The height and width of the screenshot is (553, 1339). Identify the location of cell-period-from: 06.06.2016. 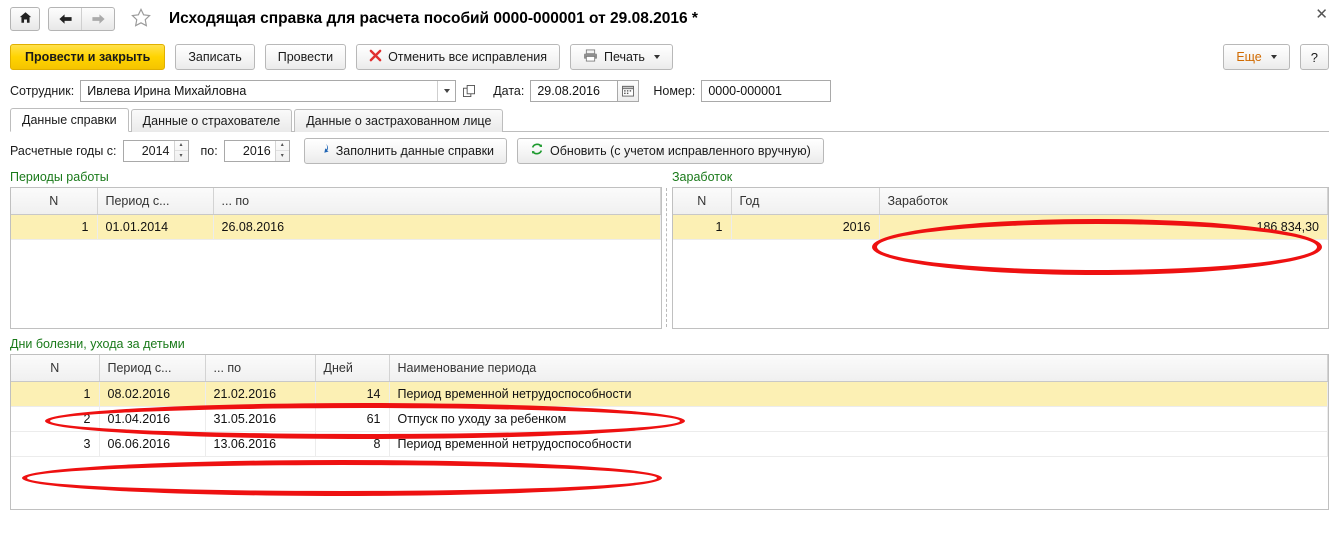
(152, 444).